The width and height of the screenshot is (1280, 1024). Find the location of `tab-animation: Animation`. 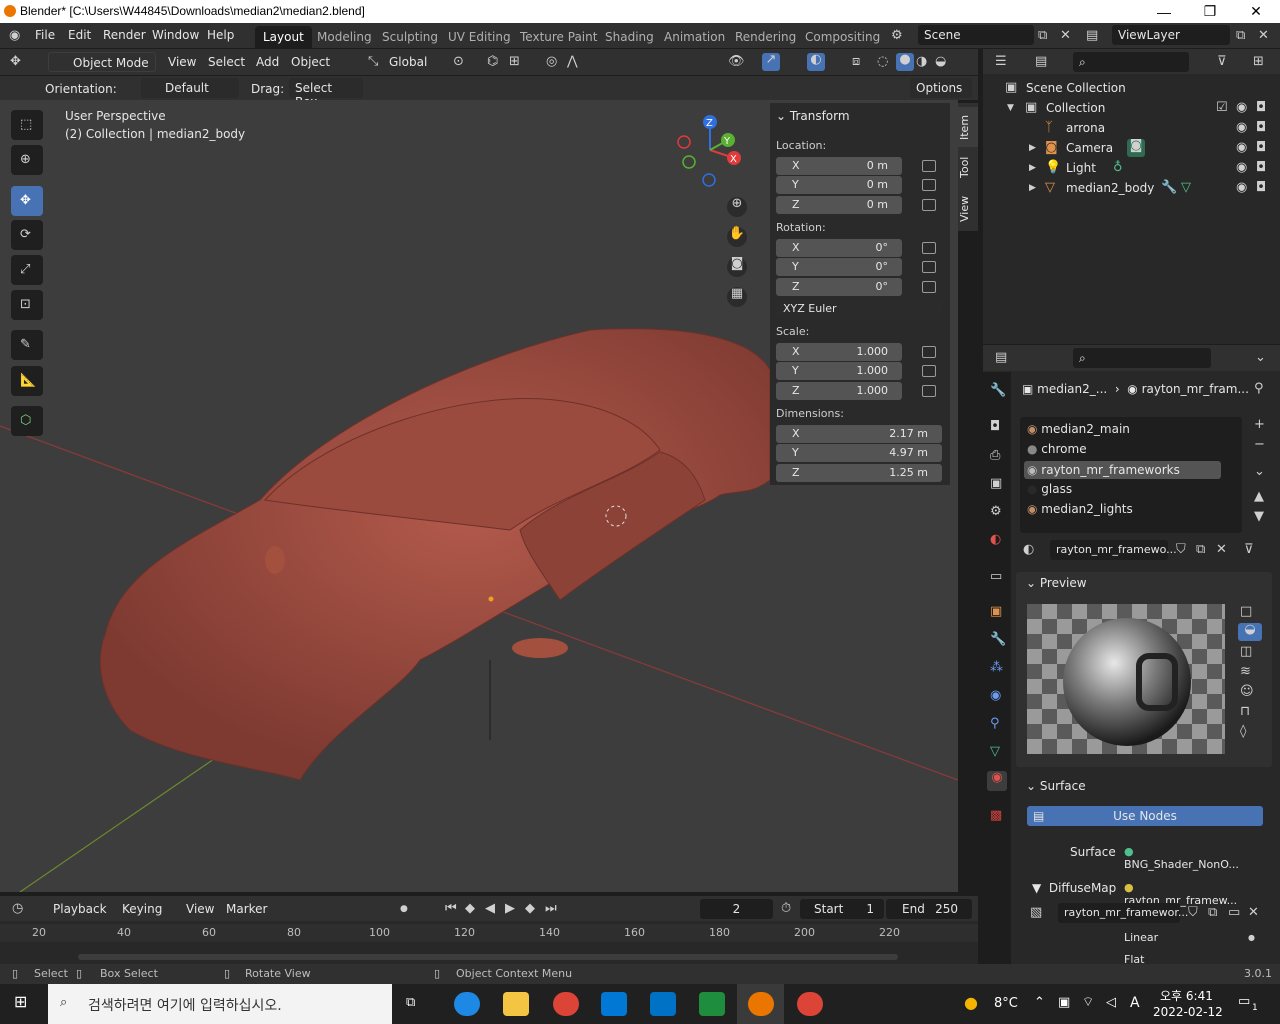

tab-animation: Animation is located at coordinates (694, 37).